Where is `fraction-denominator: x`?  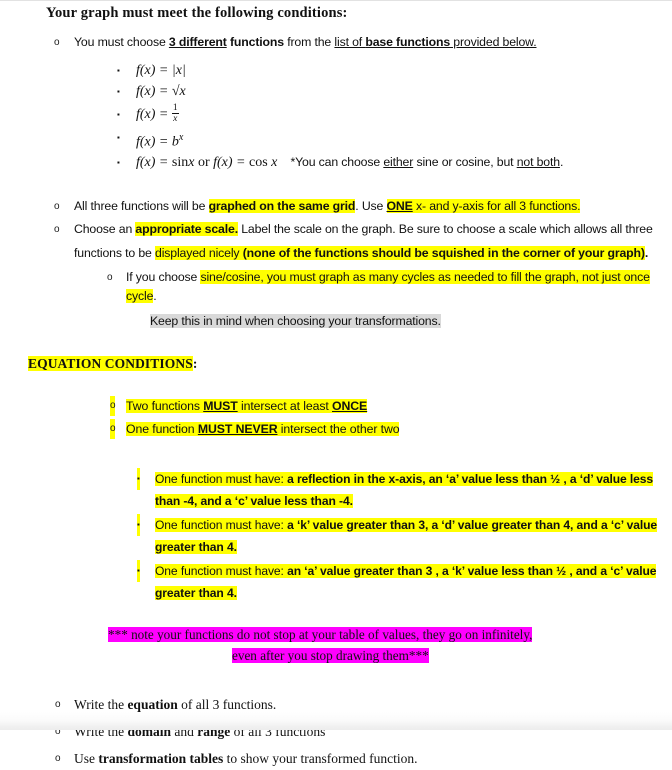
fraction-denominator: x is located at coordinates (175, 119).